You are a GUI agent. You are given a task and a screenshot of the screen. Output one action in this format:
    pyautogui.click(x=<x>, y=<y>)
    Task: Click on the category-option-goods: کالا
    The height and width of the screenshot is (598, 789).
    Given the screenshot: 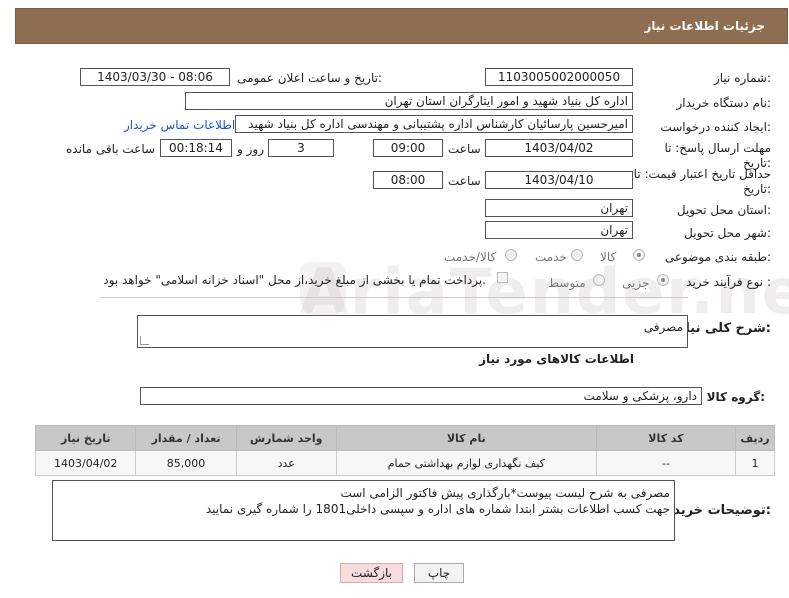 What is the action you would take?
    pyautogui.click(x=608, y=257)
    